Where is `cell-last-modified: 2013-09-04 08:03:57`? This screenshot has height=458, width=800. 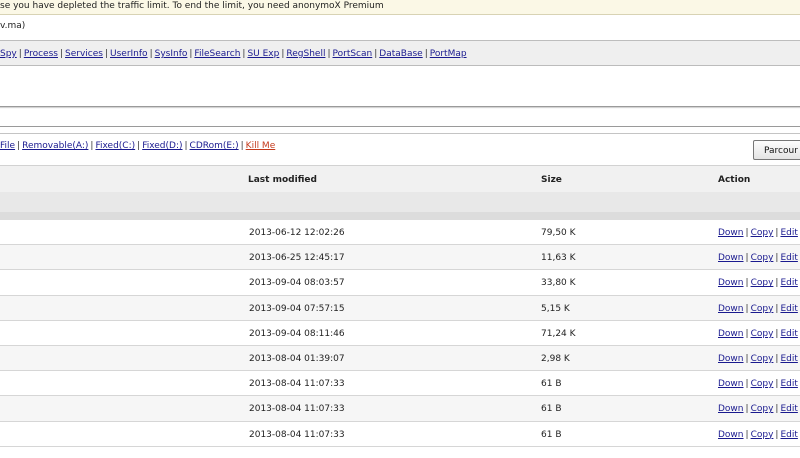 cell-last-modified: 2013-09-04 08:03:57 is located at coordinates (297, 283).